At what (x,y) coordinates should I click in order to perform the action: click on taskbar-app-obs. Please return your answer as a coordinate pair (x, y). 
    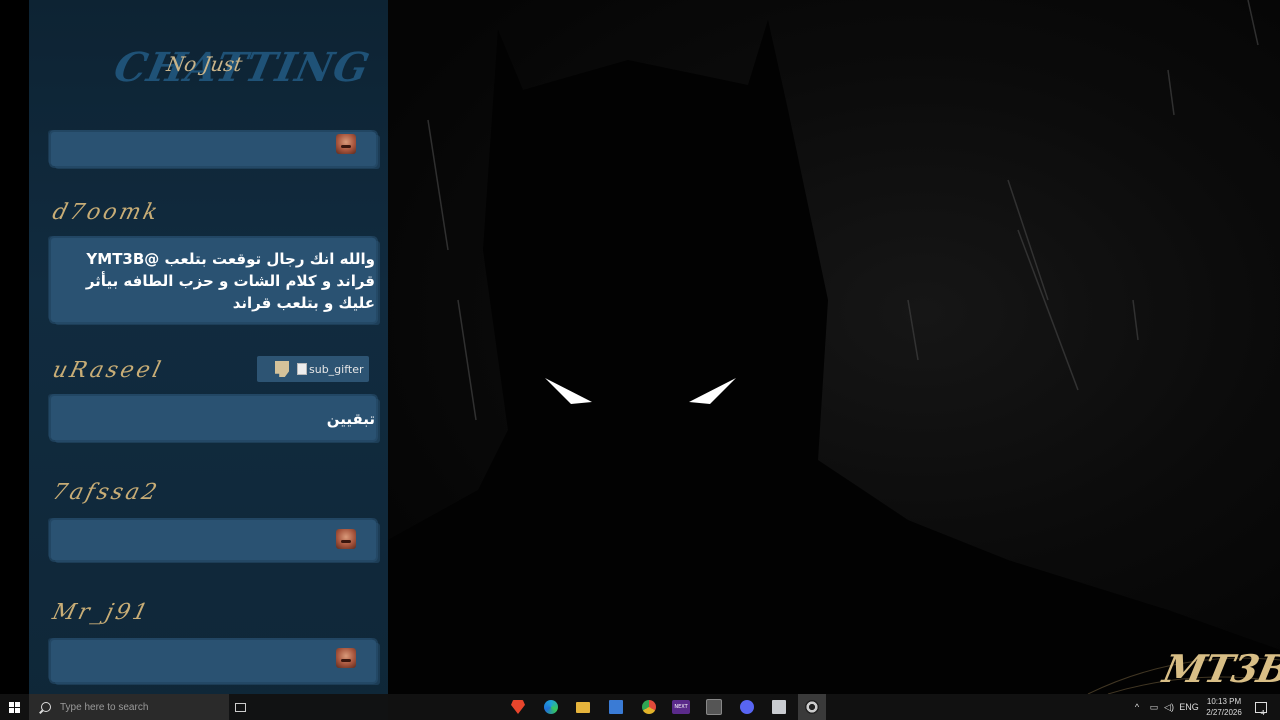
    Looking at the image, I should click on (812, 707).